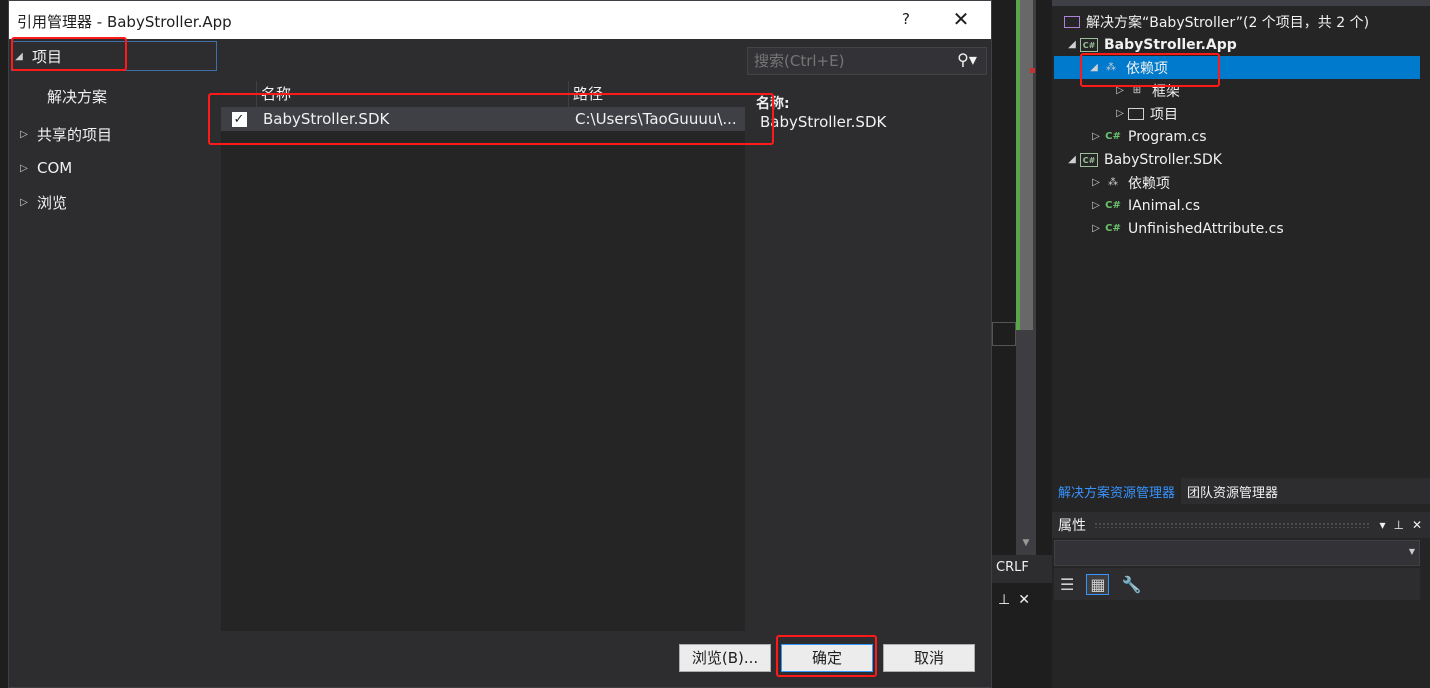  I want to click on tree-item-solution: 解决方案“BabyStroller”(2 个项目，共 2 个), so click(1216, 21).